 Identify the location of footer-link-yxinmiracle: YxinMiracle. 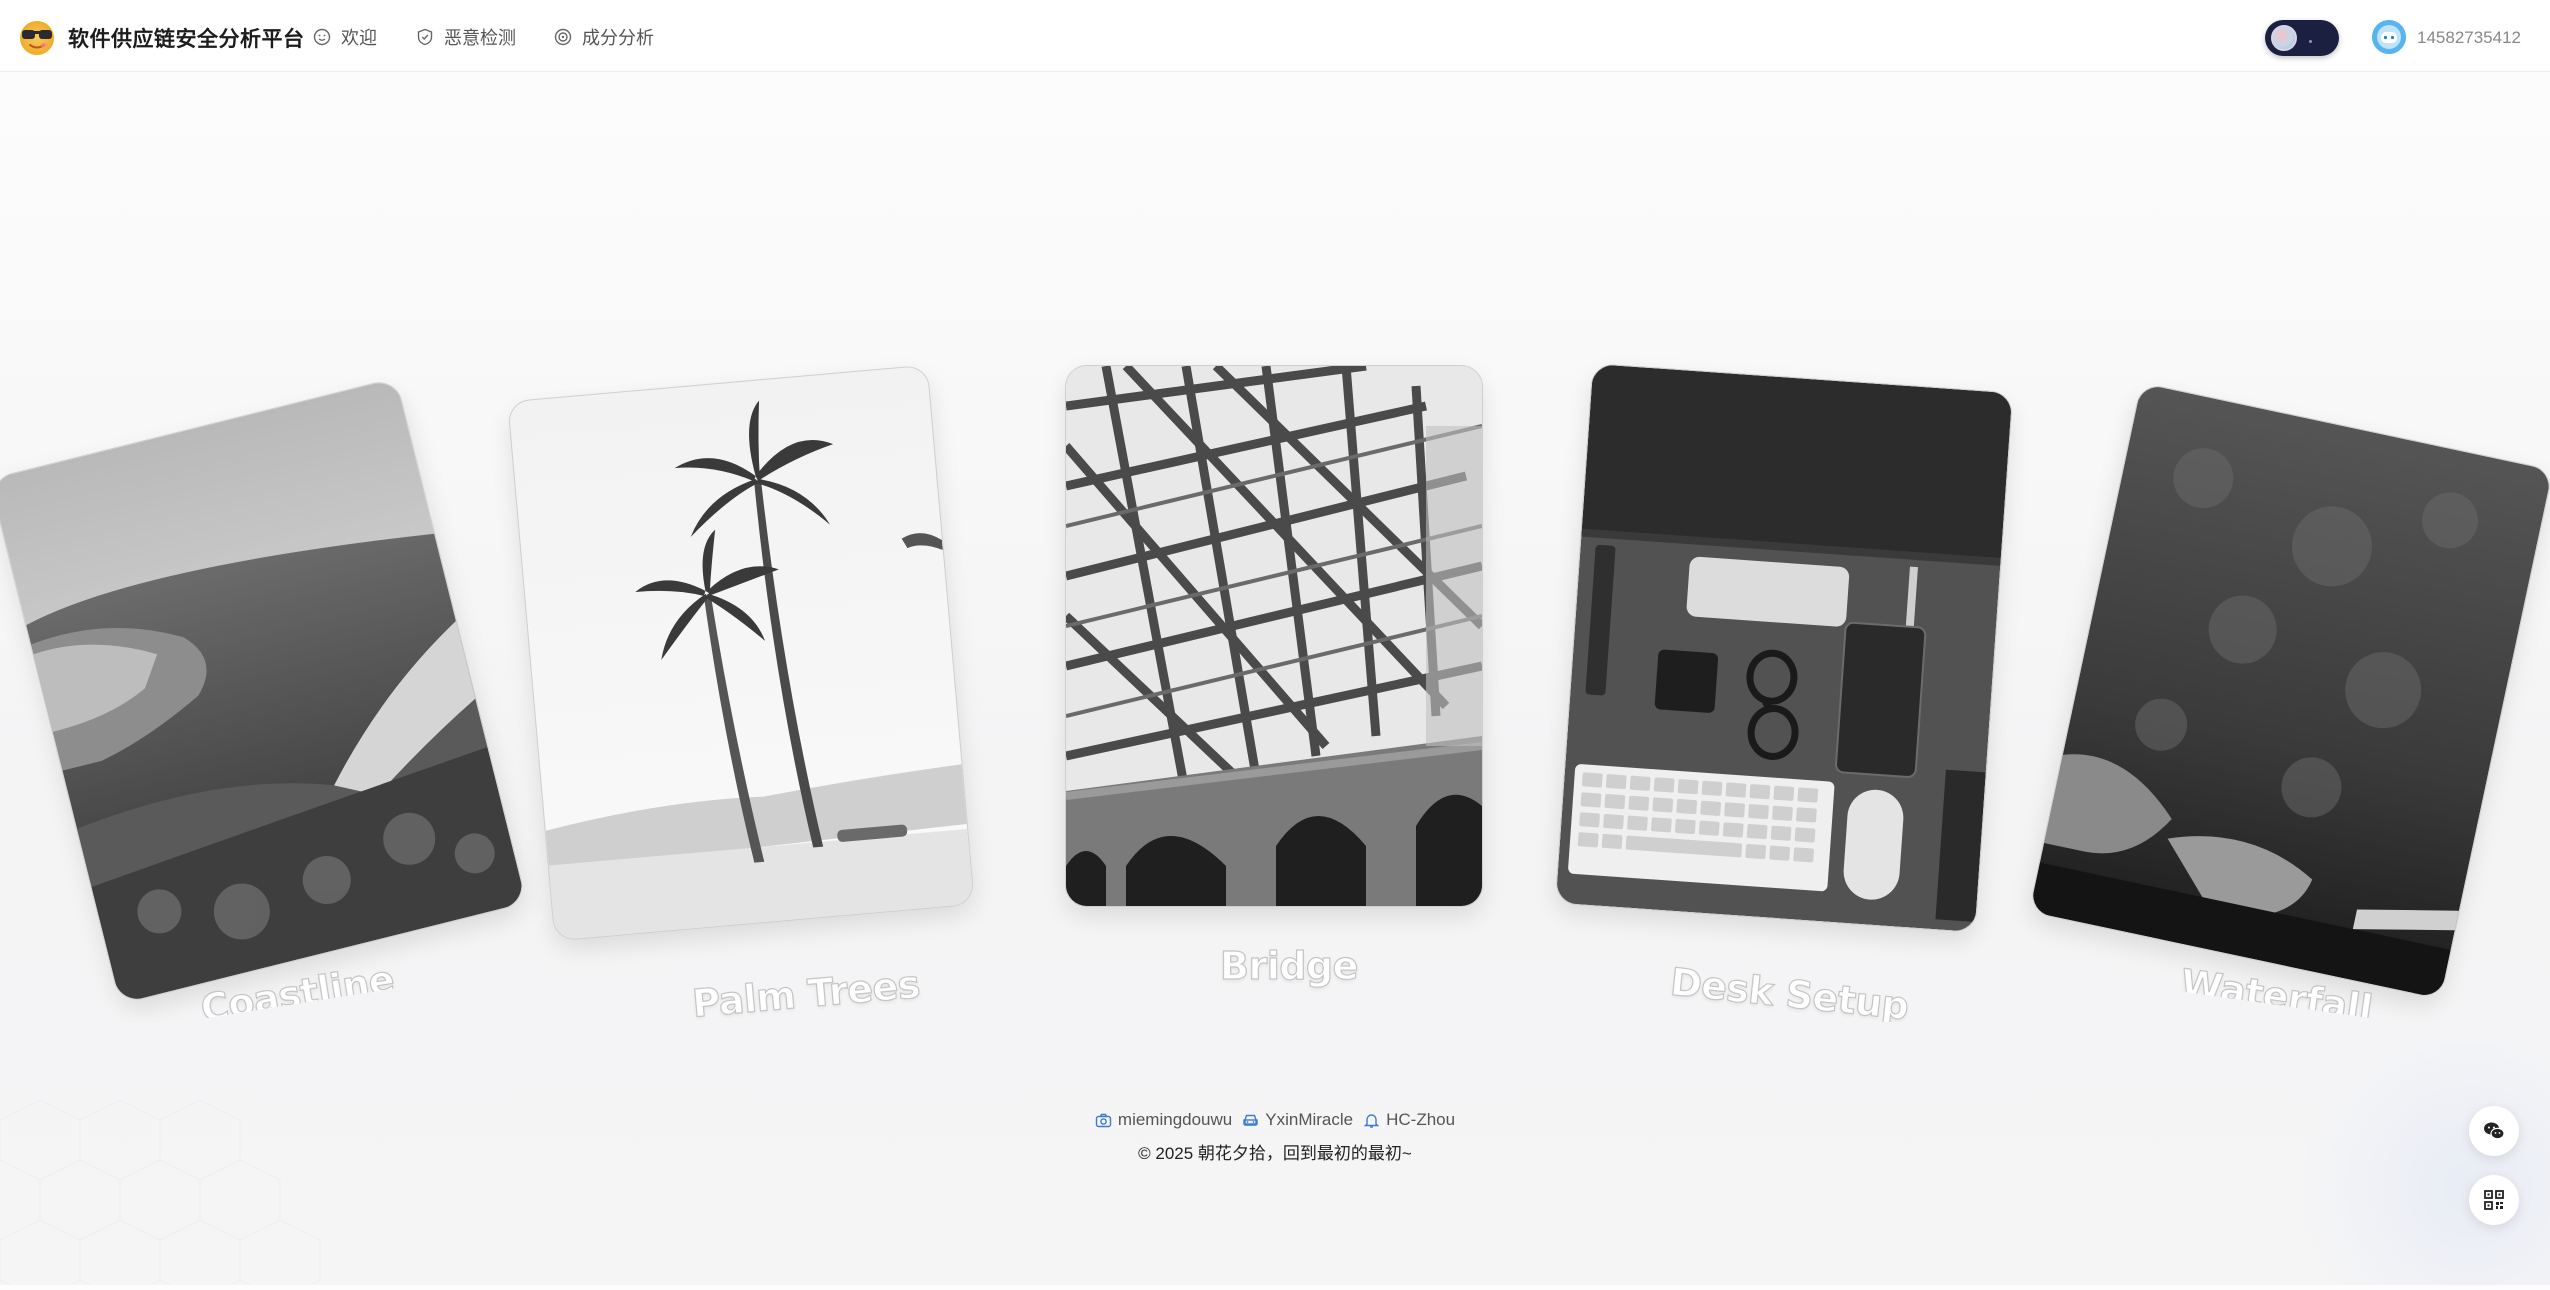
(1297, 1120).